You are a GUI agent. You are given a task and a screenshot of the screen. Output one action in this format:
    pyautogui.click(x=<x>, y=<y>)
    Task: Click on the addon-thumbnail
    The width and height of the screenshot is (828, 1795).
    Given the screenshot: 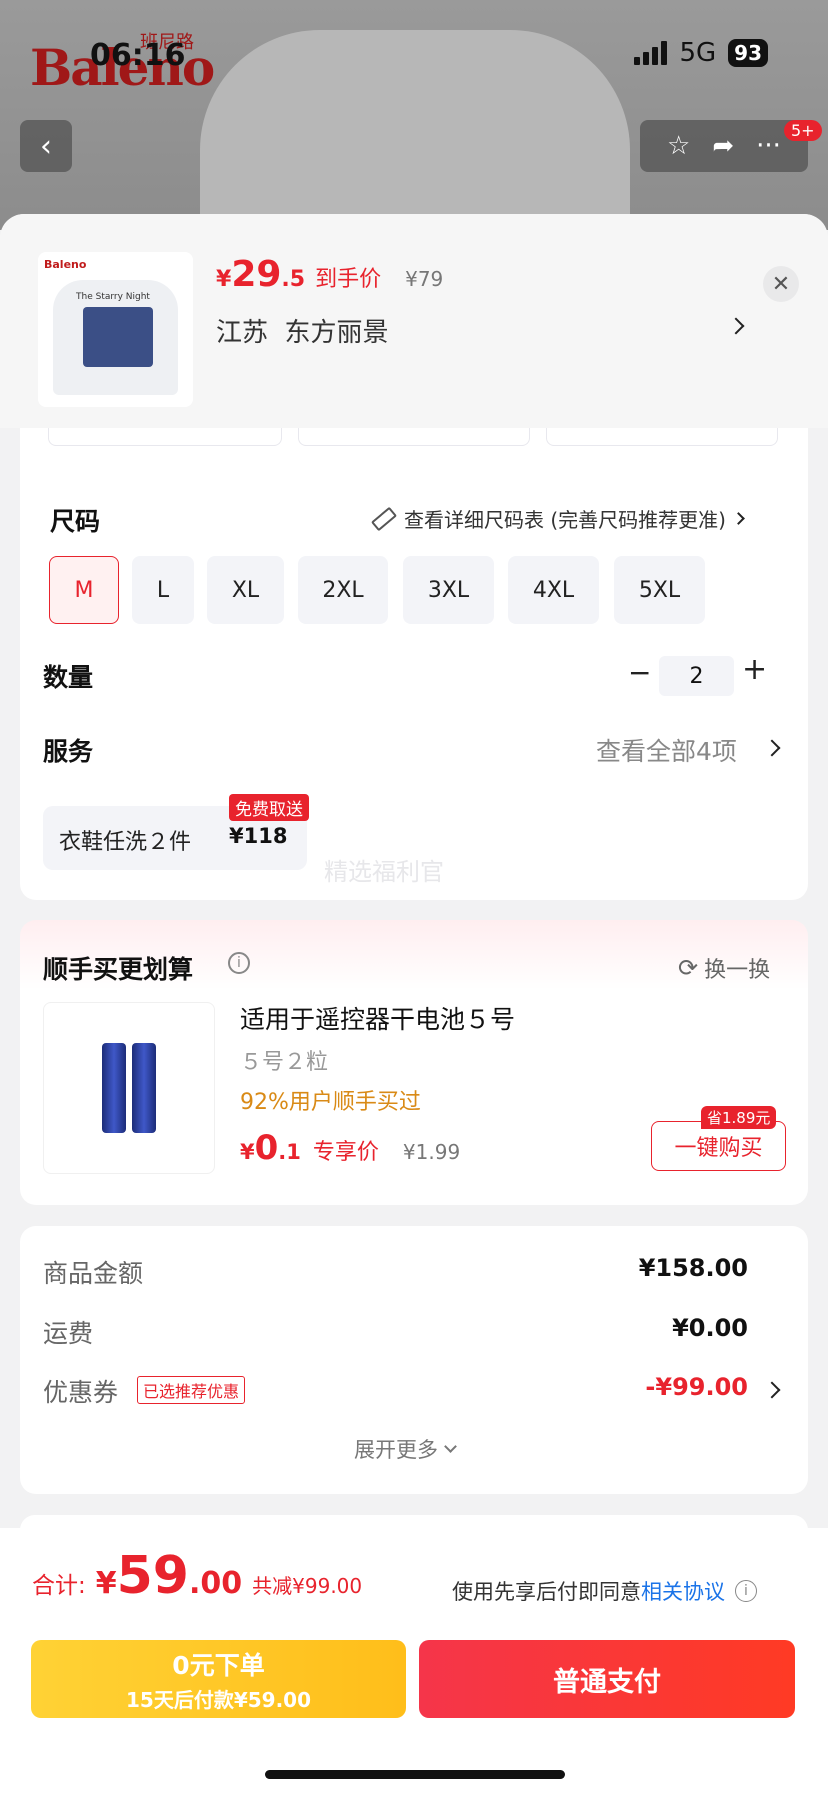 What is the action you would take?
    pyautogui.click(x=129, y=1088)
    